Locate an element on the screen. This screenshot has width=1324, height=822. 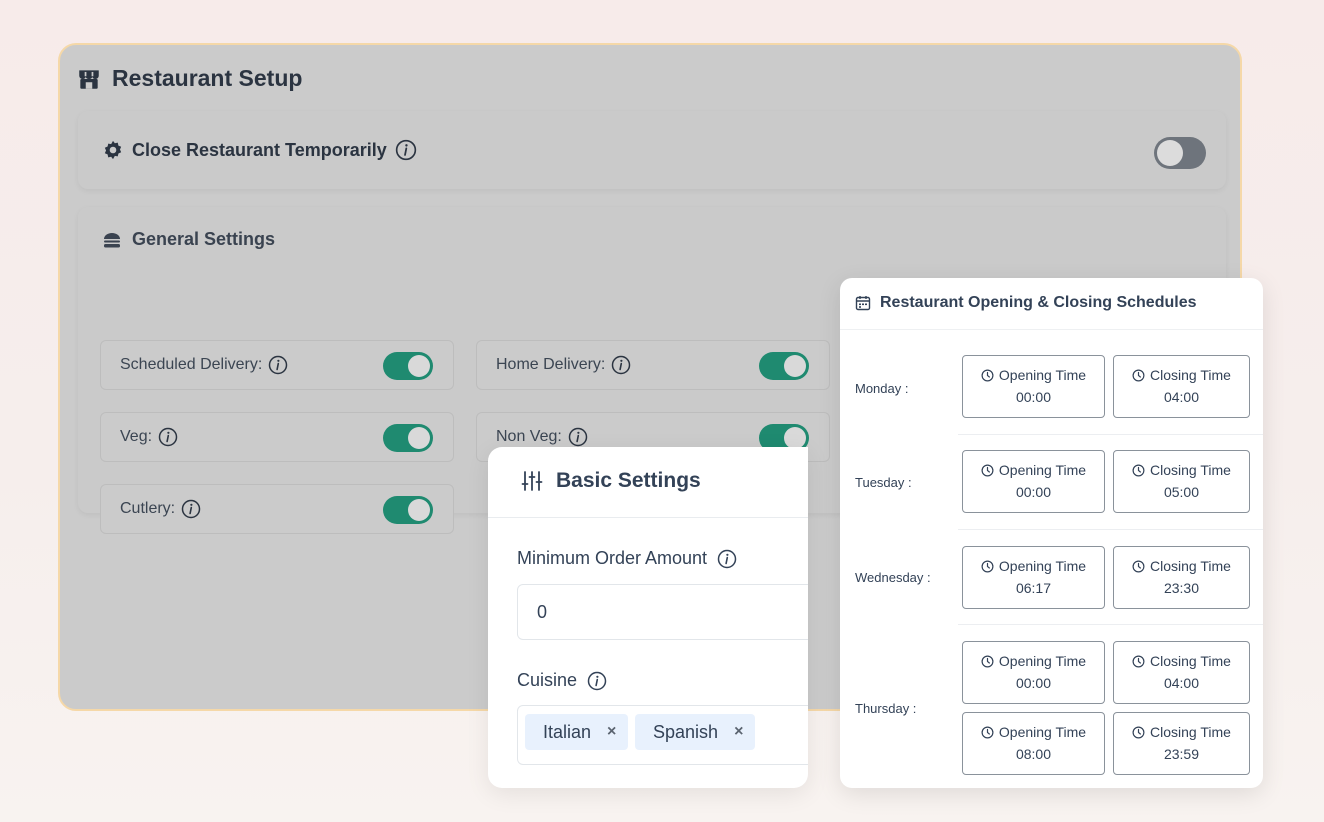
basic-settings-header: Basic Settings is located at coordinates (648, 482).